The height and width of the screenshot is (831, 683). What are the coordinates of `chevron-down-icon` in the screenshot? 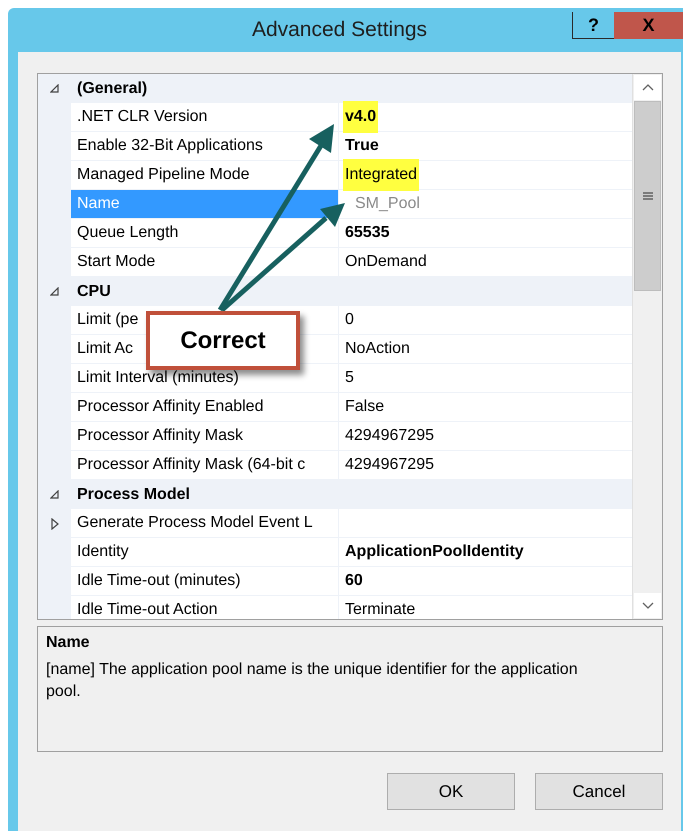 It's located at (648, 605).